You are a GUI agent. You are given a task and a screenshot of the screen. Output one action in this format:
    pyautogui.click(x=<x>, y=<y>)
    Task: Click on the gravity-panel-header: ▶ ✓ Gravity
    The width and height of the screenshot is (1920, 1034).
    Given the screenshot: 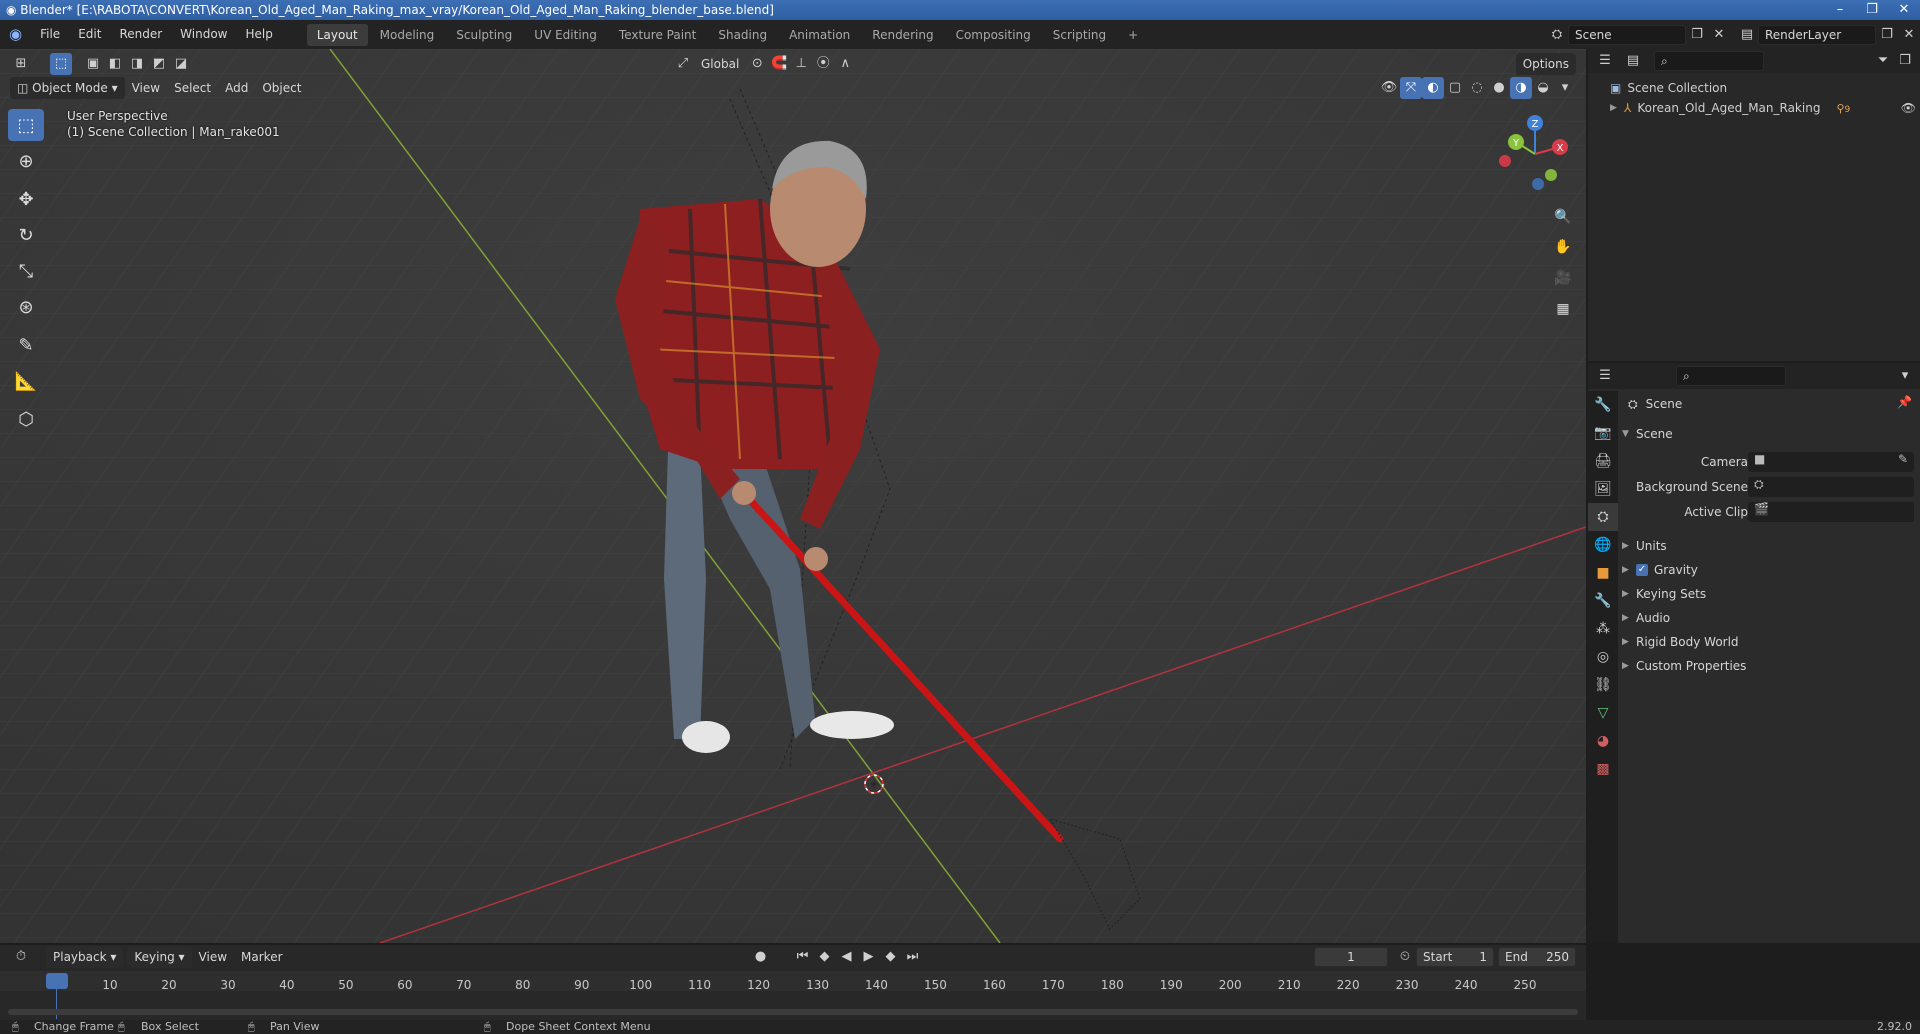 What is the action you would take?
    pyautogui.click(x=1660, y=570)
    